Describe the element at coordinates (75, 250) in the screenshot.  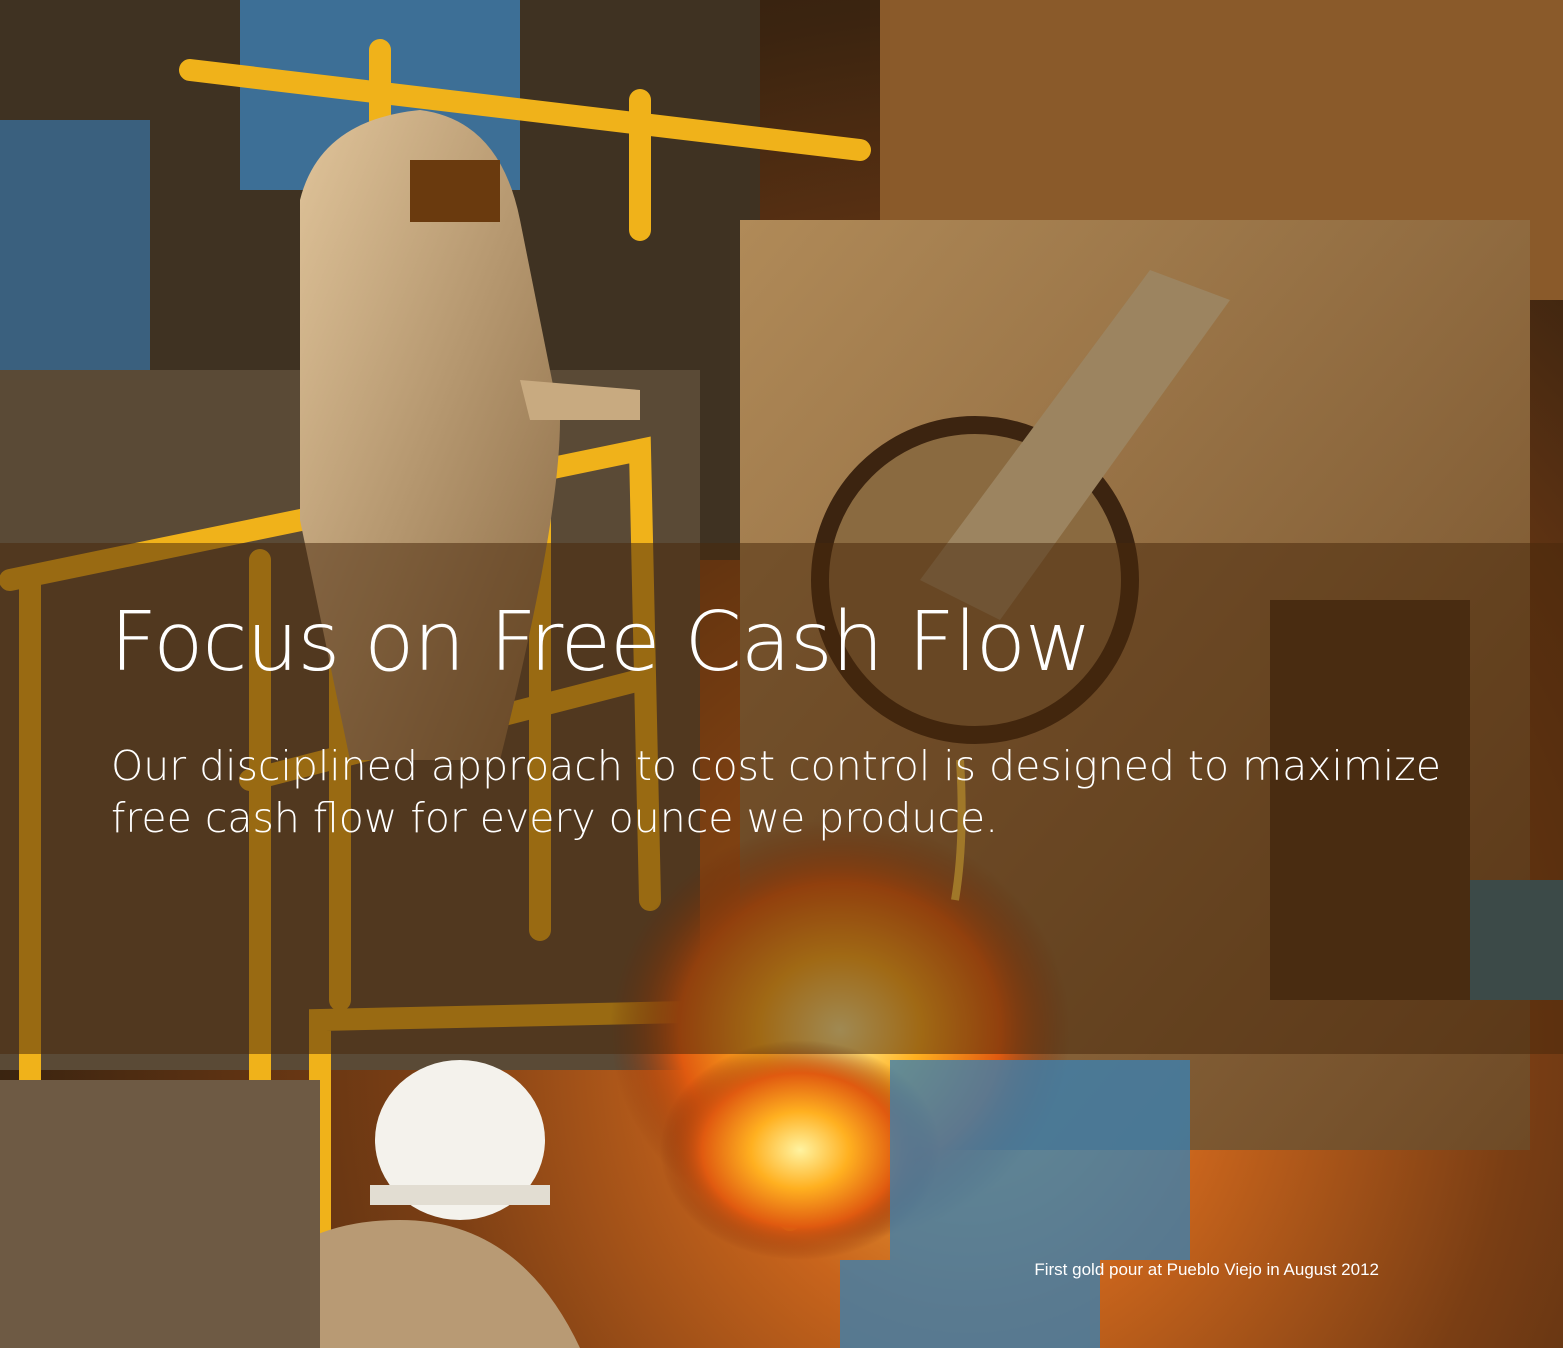
I see `blue-cabinet-left` at that location.